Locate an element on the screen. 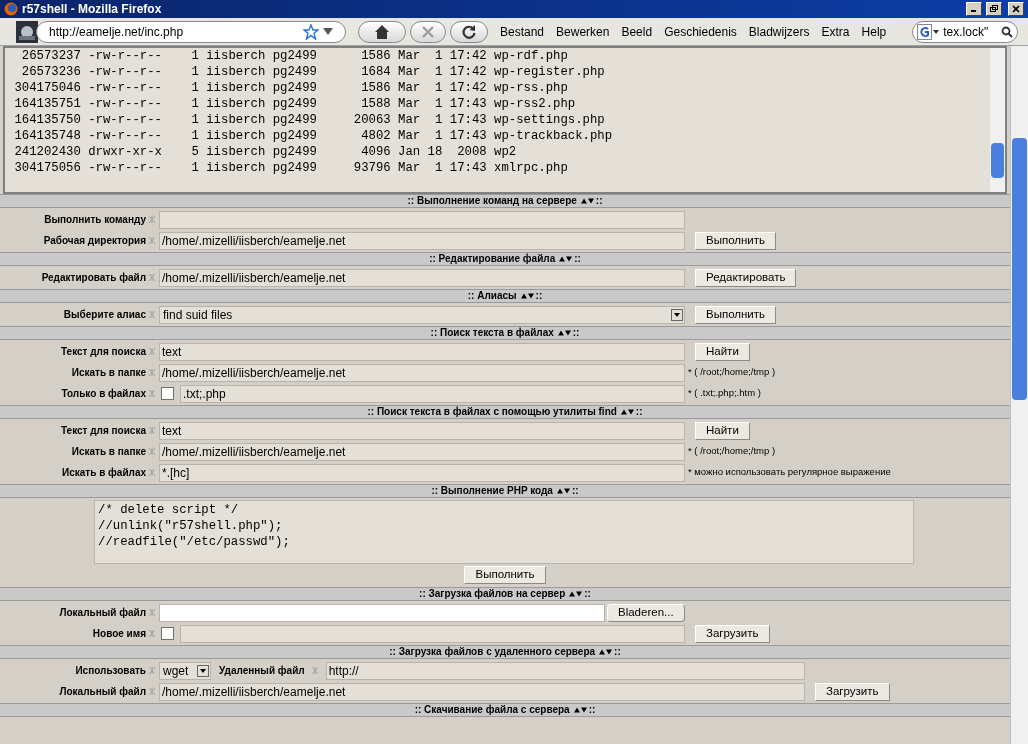 Image resolution: width=1028 pixels, height=744 pixels. star-icon is located at coordinates (311, 31).